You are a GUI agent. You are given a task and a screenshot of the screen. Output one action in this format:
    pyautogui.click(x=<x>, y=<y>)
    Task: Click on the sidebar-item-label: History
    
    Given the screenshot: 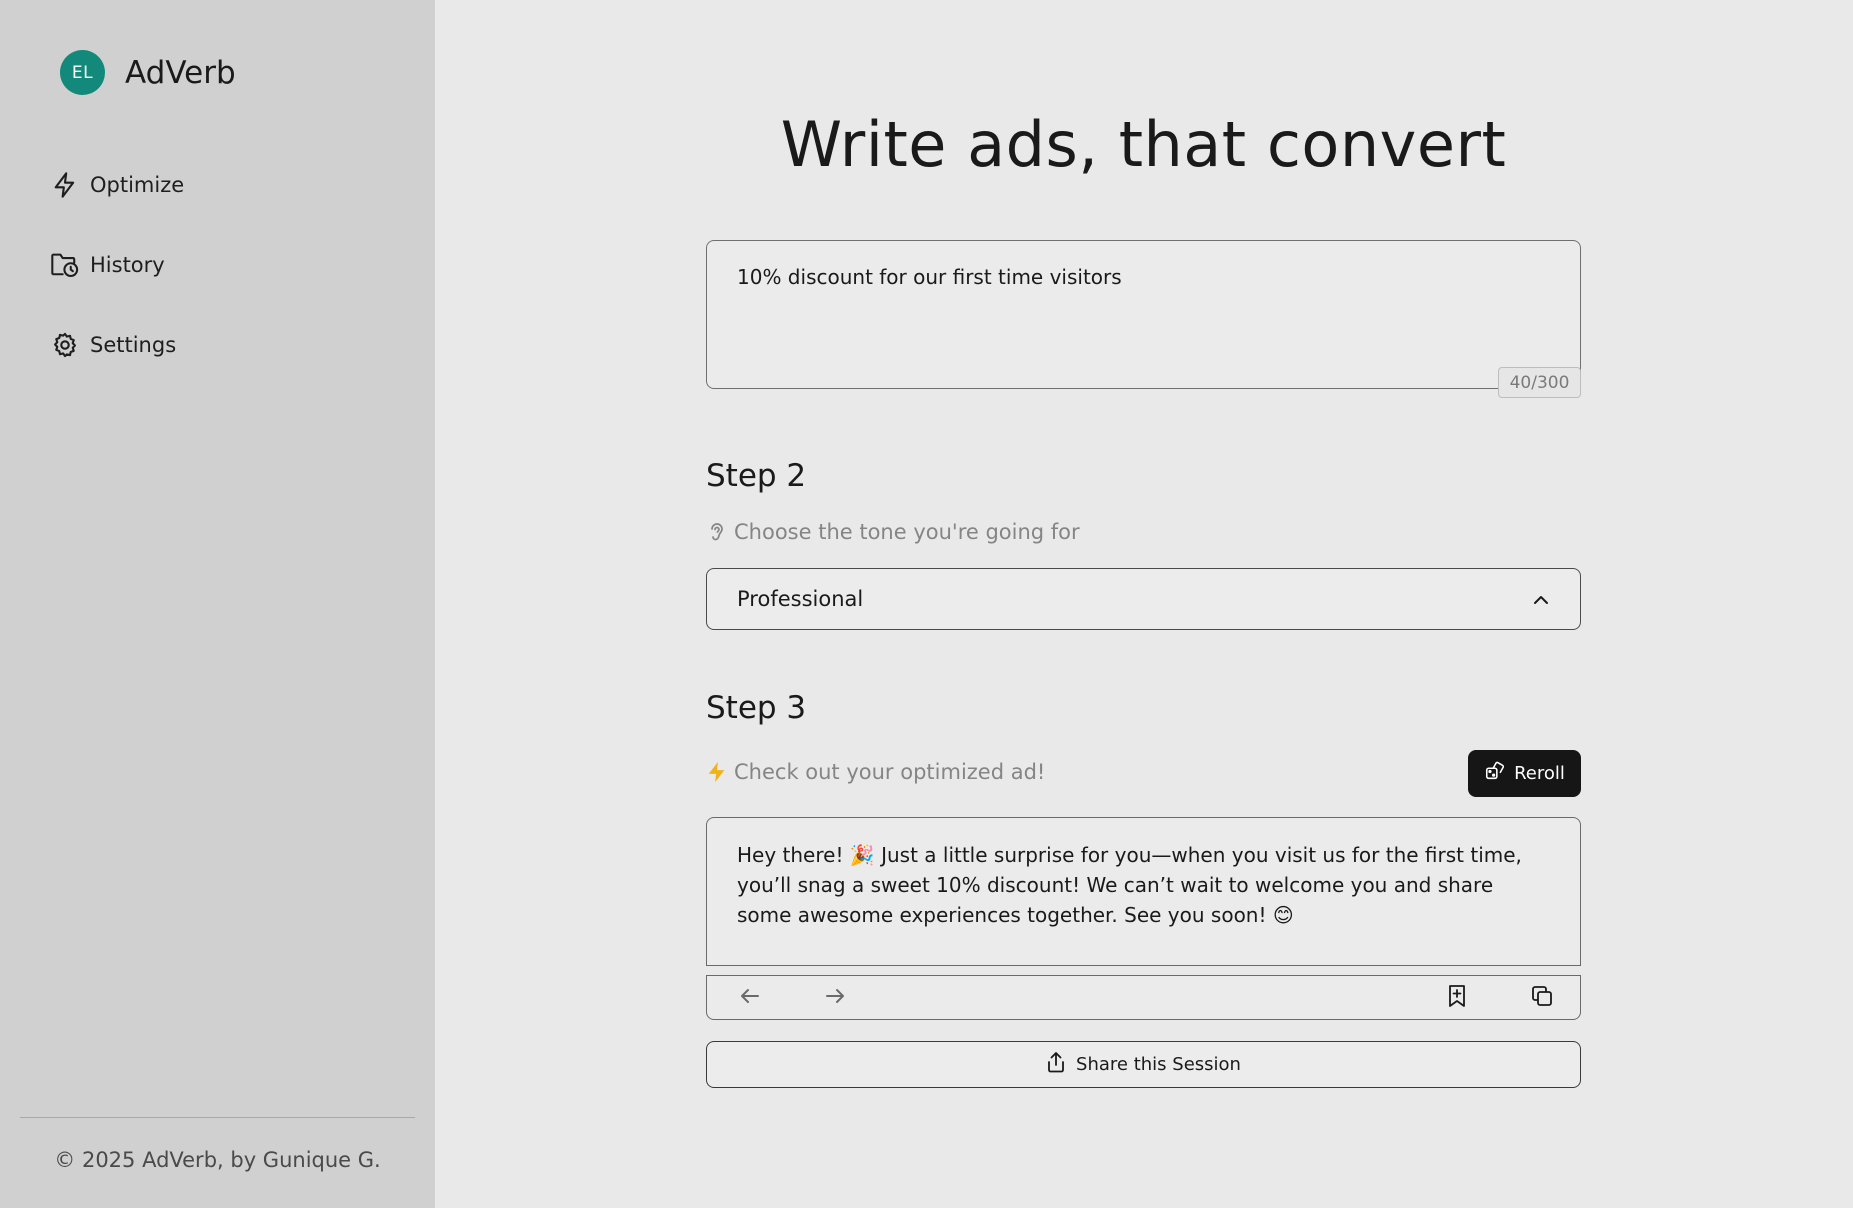 What is the action you would take?
    pyautogui.click(x=127, y=265)
    